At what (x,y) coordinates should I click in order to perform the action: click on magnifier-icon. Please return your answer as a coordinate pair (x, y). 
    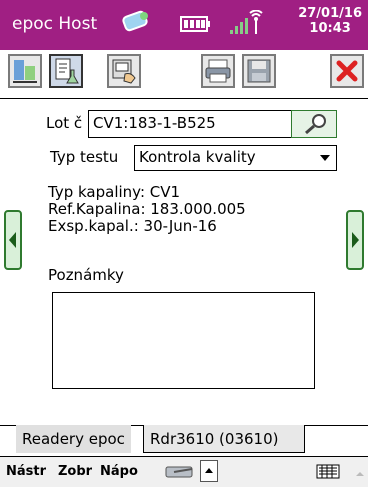
    Looking at the image, I should click on (315, 124).